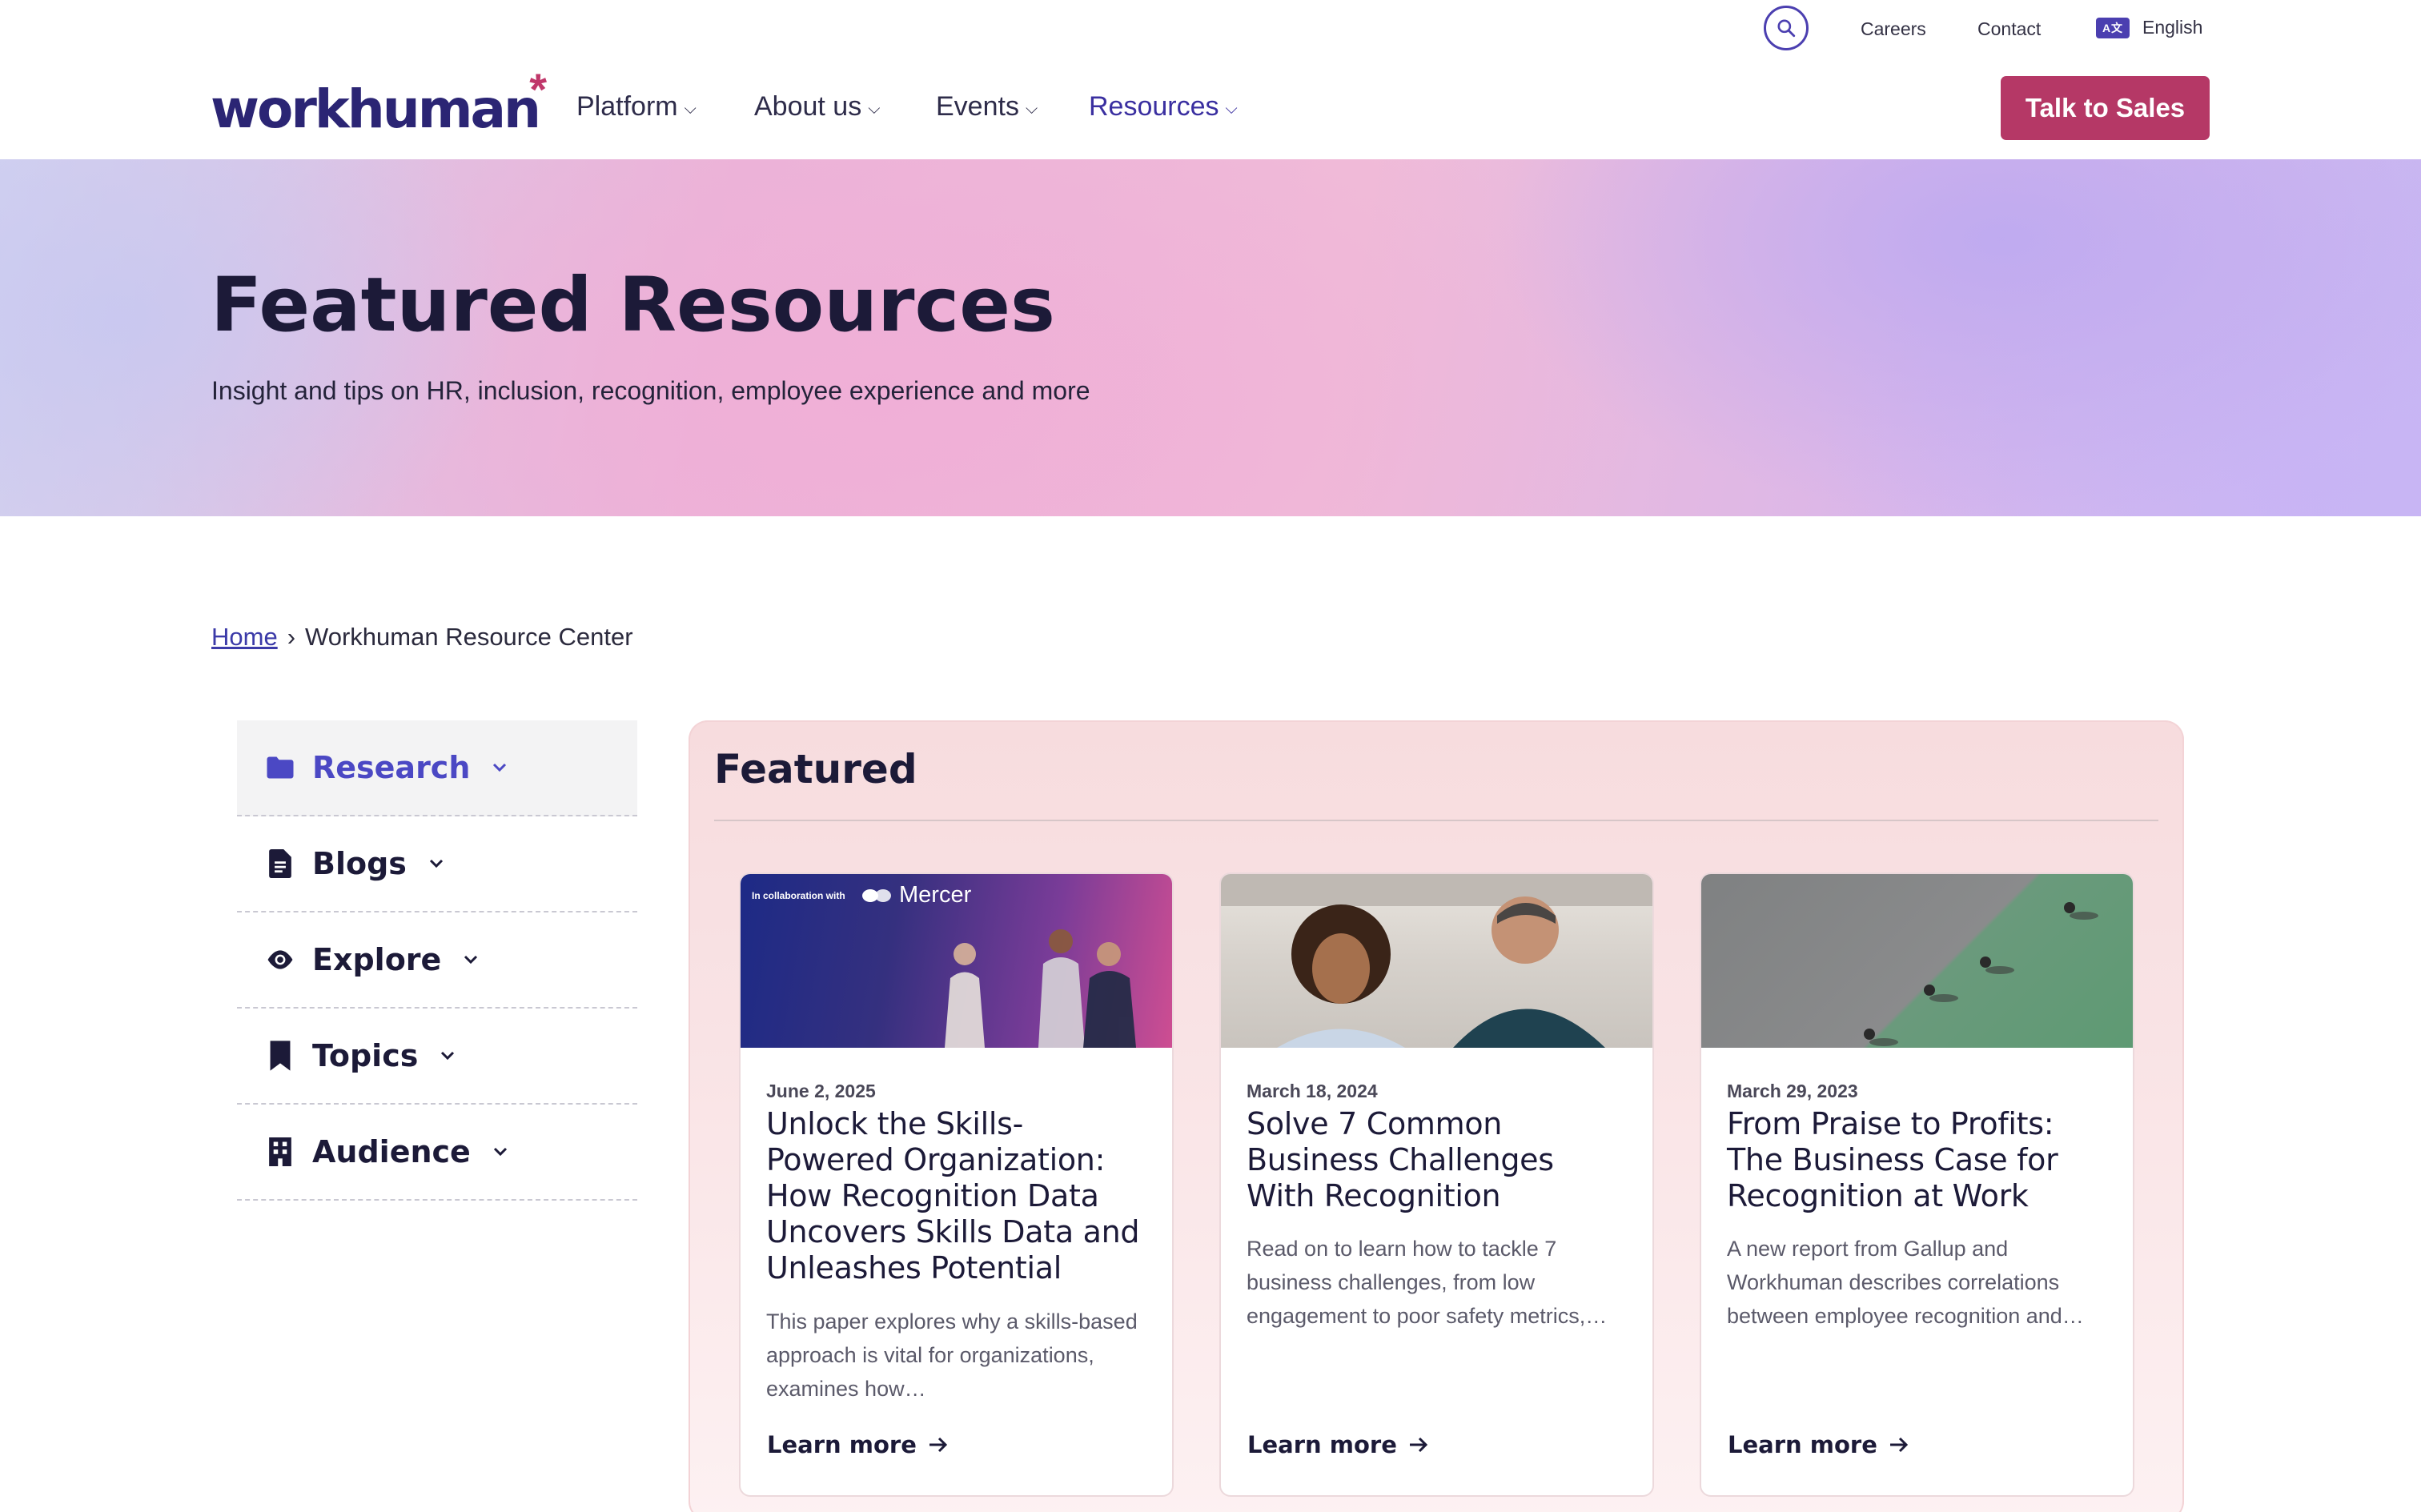  Describe the element at coordinates (2173, 27) in the screenshot. I see `language-label: English` at that location.